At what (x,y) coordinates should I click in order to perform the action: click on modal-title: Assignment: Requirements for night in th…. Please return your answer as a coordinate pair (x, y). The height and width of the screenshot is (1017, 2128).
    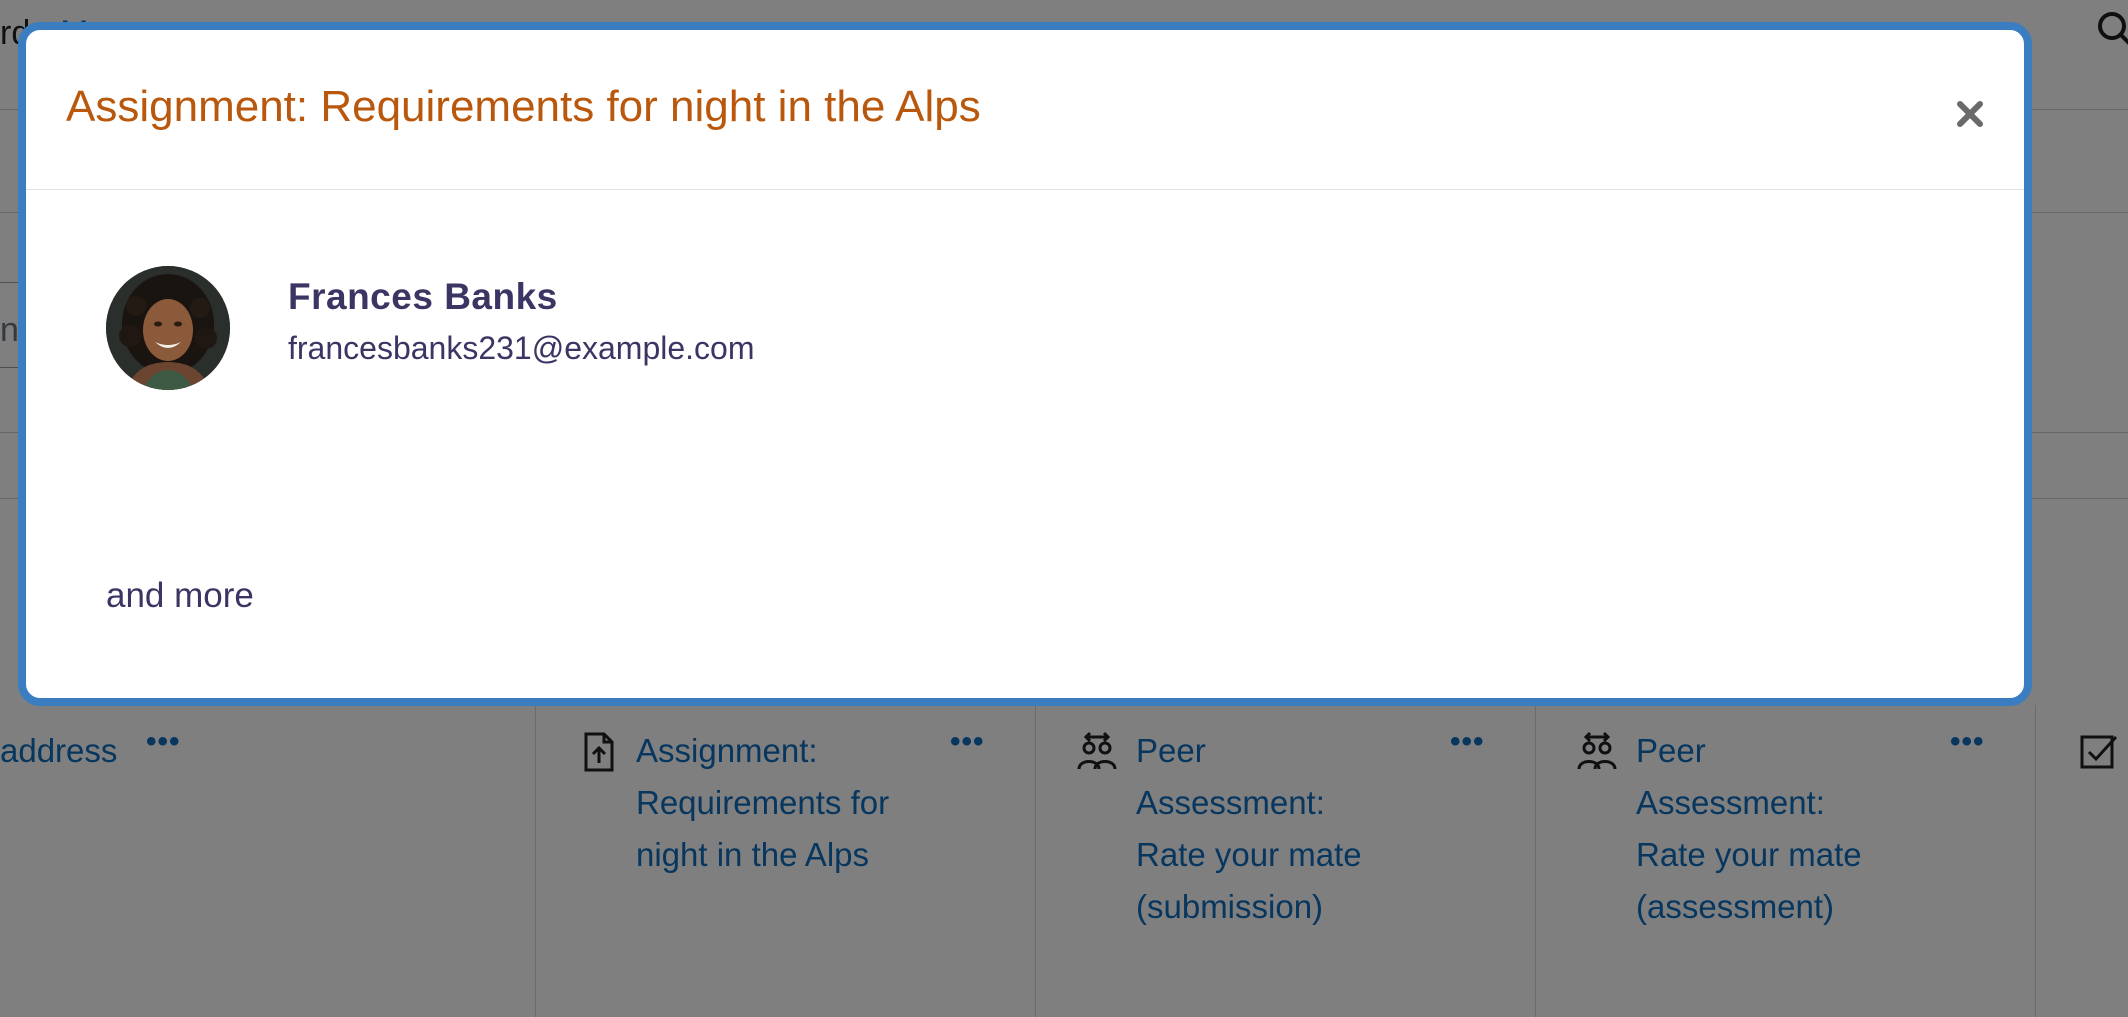
    Looking at the image, I should click on (523, 106).